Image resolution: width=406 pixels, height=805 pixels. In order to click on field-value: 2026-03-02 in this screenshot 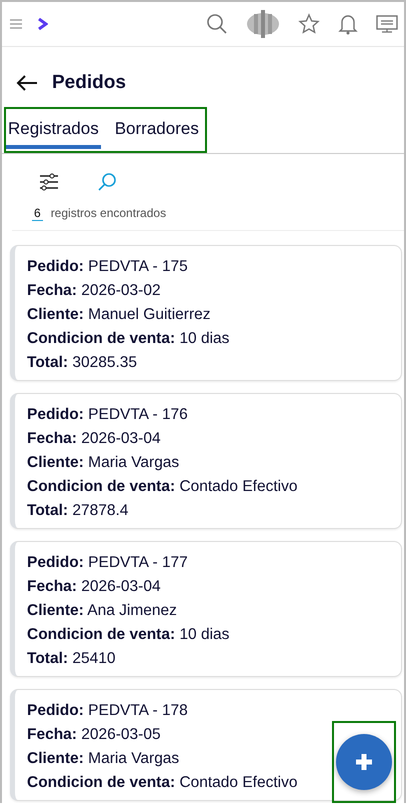, I will do `click(121, 290)`.